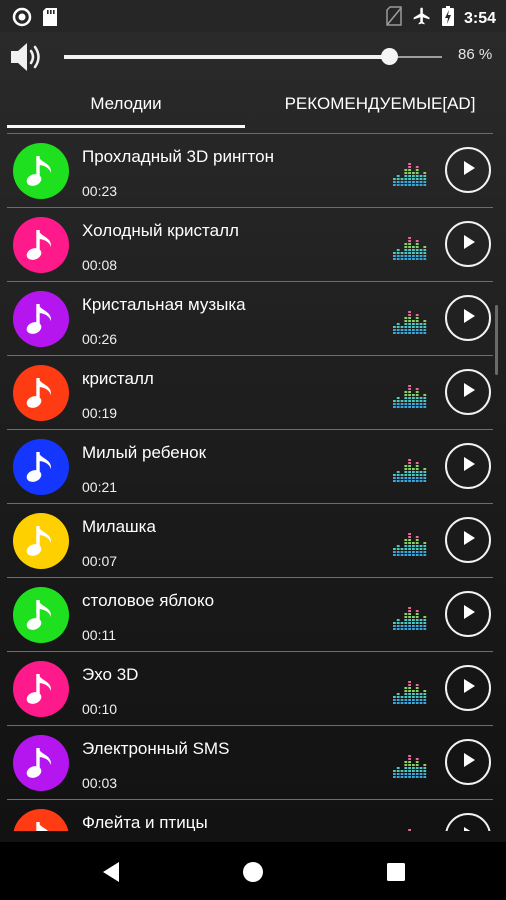  What do you see at coordinates (250, 615) in the screenshot?
I see `list-item: столовое яблоко 00:11` at bounding box center [250, 615].